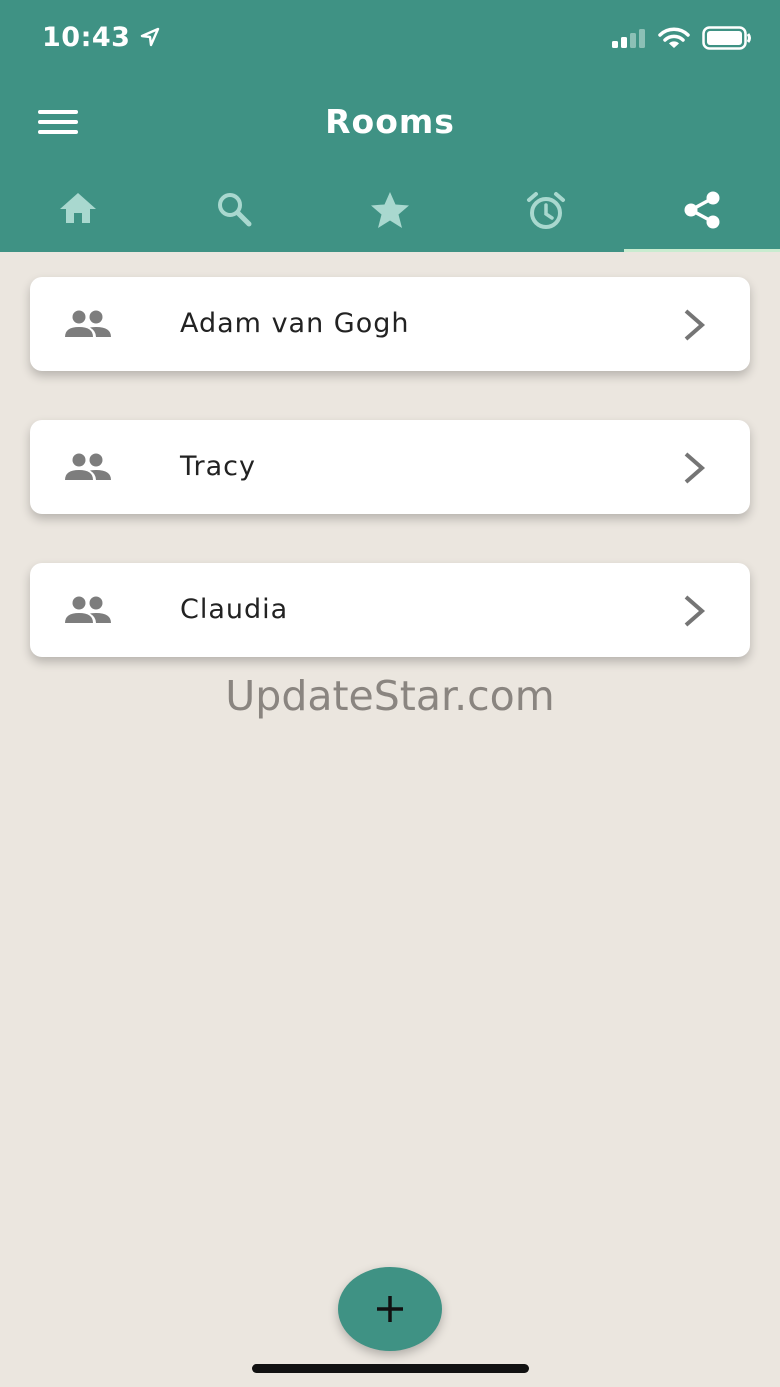 This screenshot has height=1387, width=780. I want to click on tab-share, so click(702, 215).